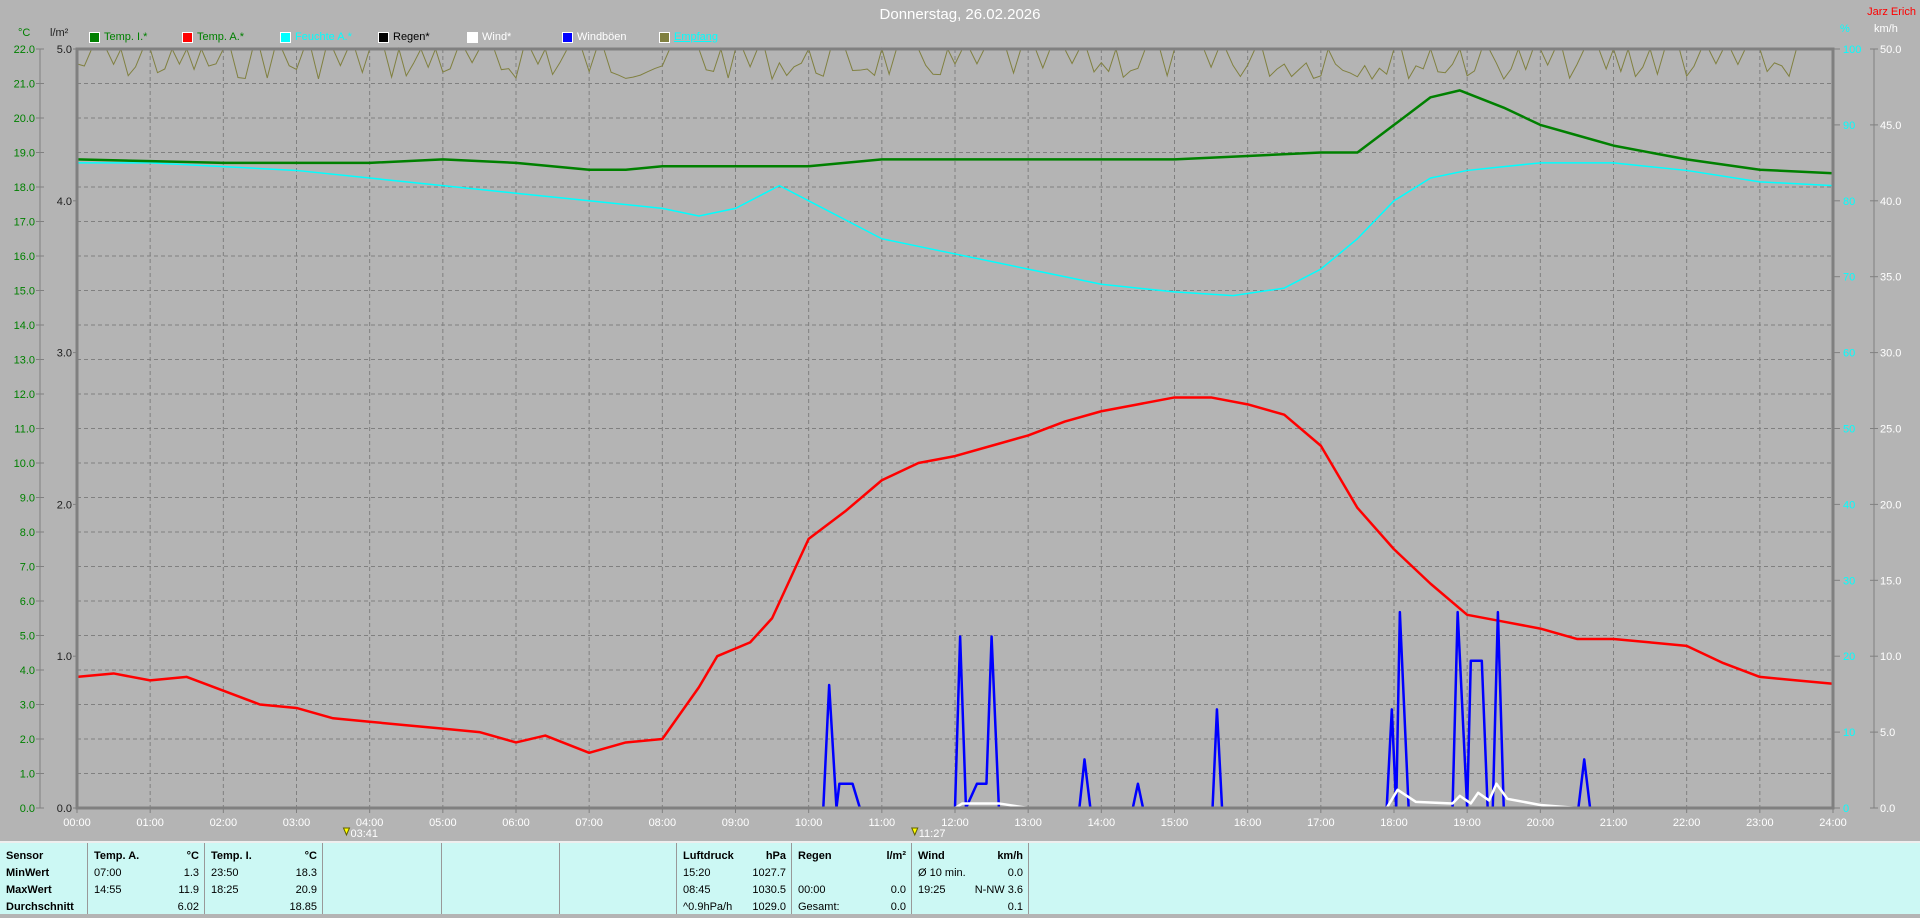  I want to click on row-label-avg: Durchschnitt, so click(40, 907).